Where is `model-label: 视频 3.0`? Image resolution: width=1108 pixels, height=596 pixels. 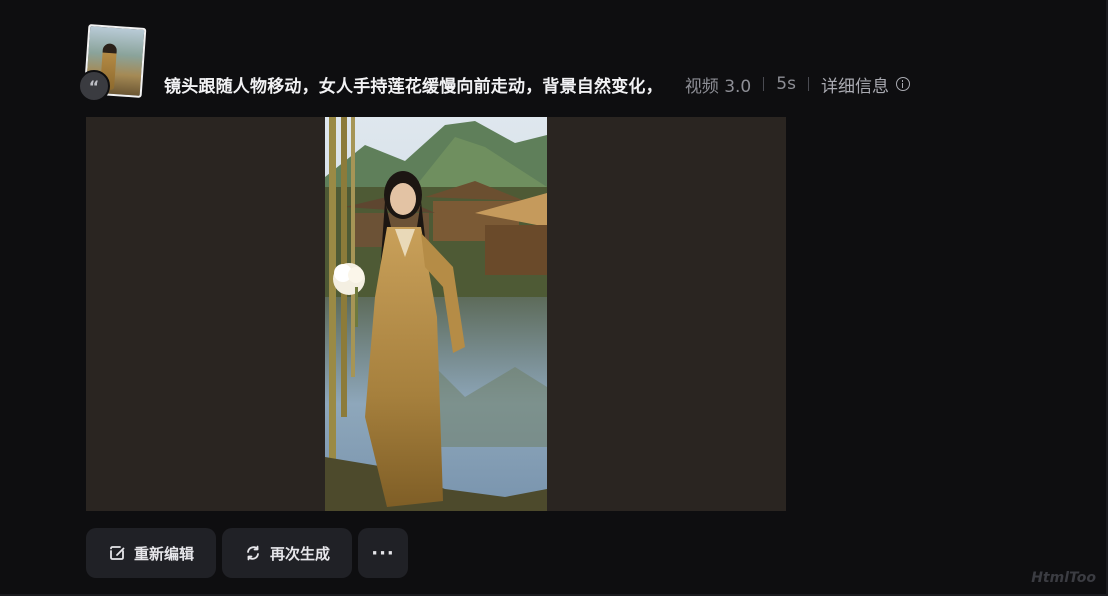
model-label: 视频 3.0 is located at coordinates (718, 86).